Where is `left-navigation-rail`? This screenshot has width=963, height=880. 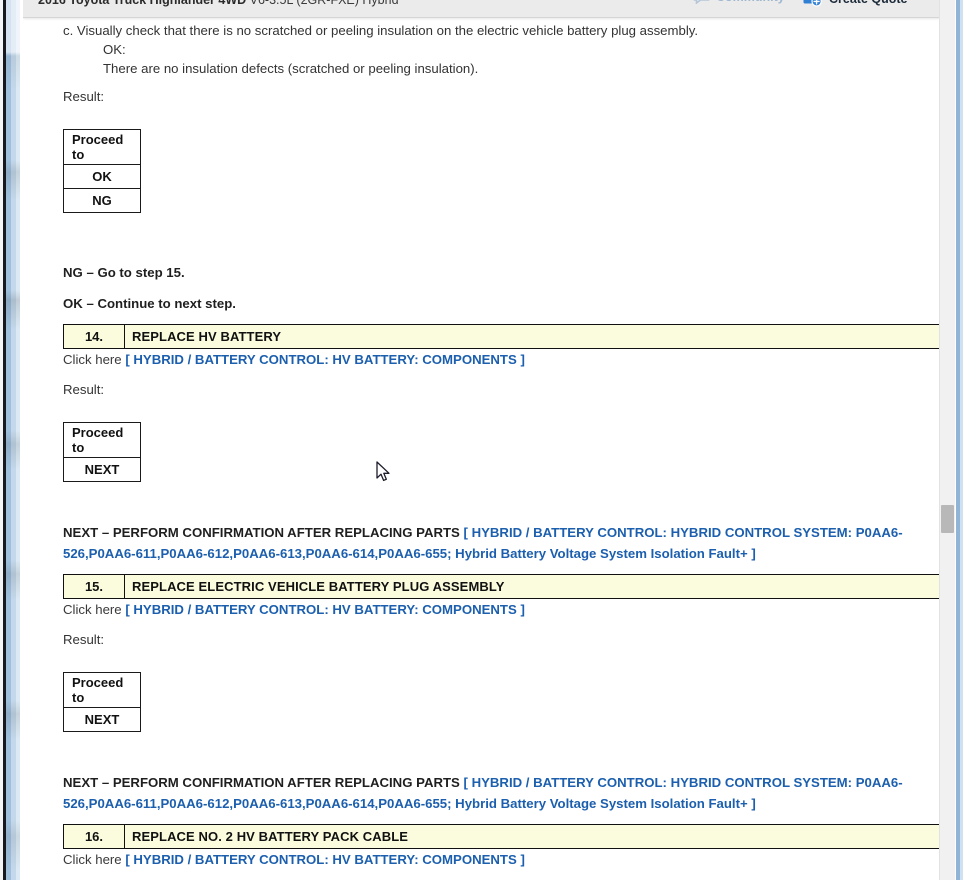
left-navigation-rail is located at coordinates (11, 440).